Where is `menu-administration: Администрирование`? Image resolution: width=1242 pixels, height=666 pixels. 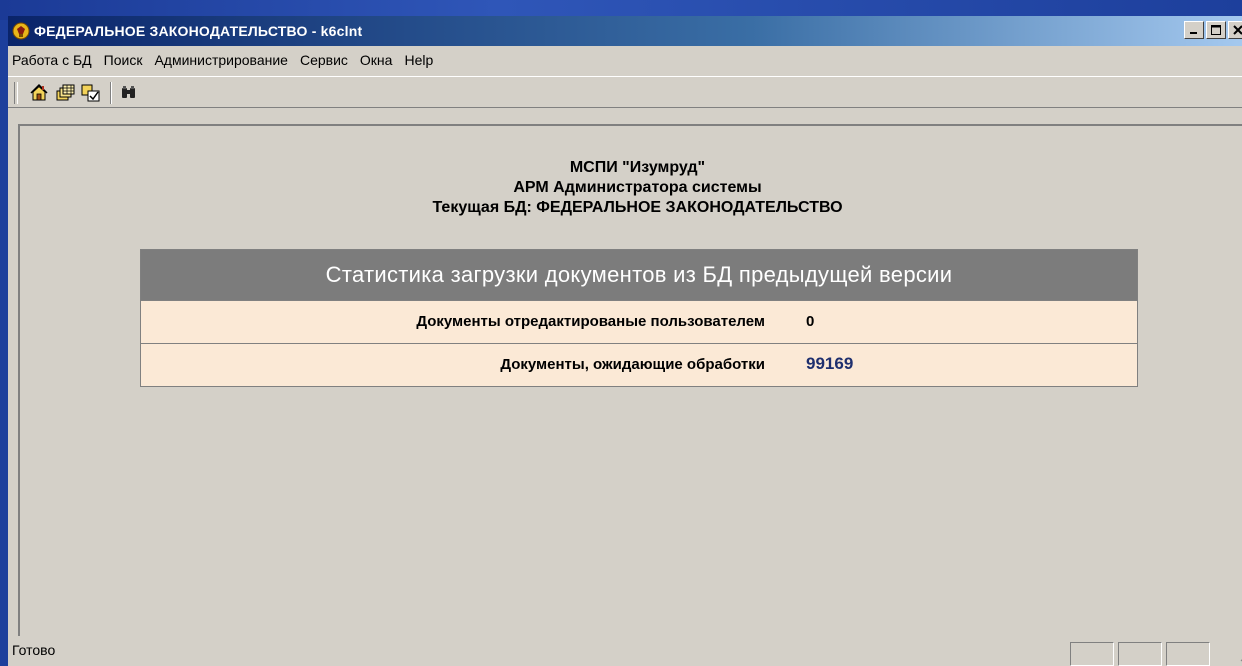 menu-administration: Администрирование is located at coordinates (221, 60).